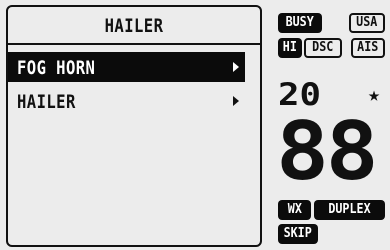  I want to click on channel-number-large: 88, so click(327, 151).